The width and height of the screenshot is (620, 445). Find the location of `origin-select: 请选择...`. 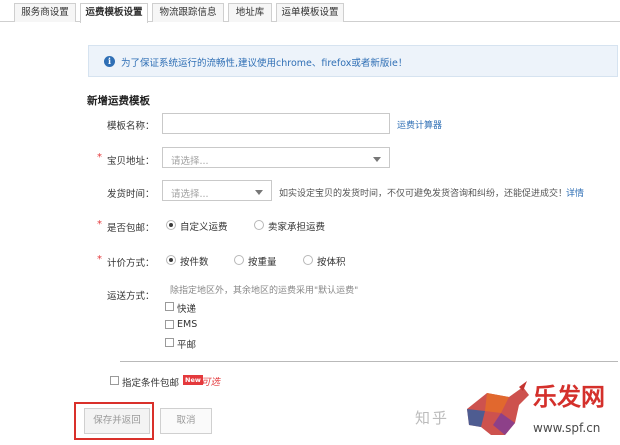

origin-select: 请选择... is located at coordinates (276, 157).